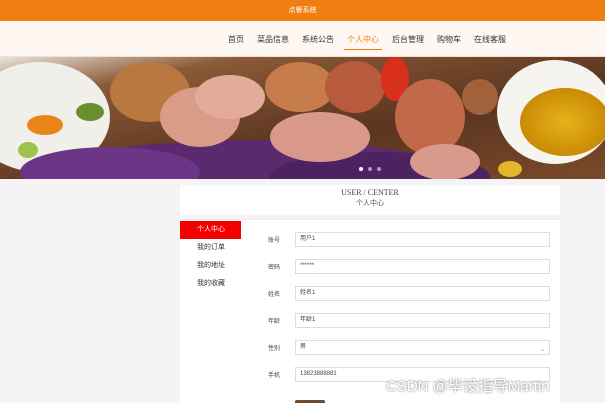 The height and width of the screenshot is (403, 605). What do you see at coordinates (210, 284) in the screenshot?
I see `sidebar-item-my-favorites: 我的收藏` at bounding box center [210, 284].